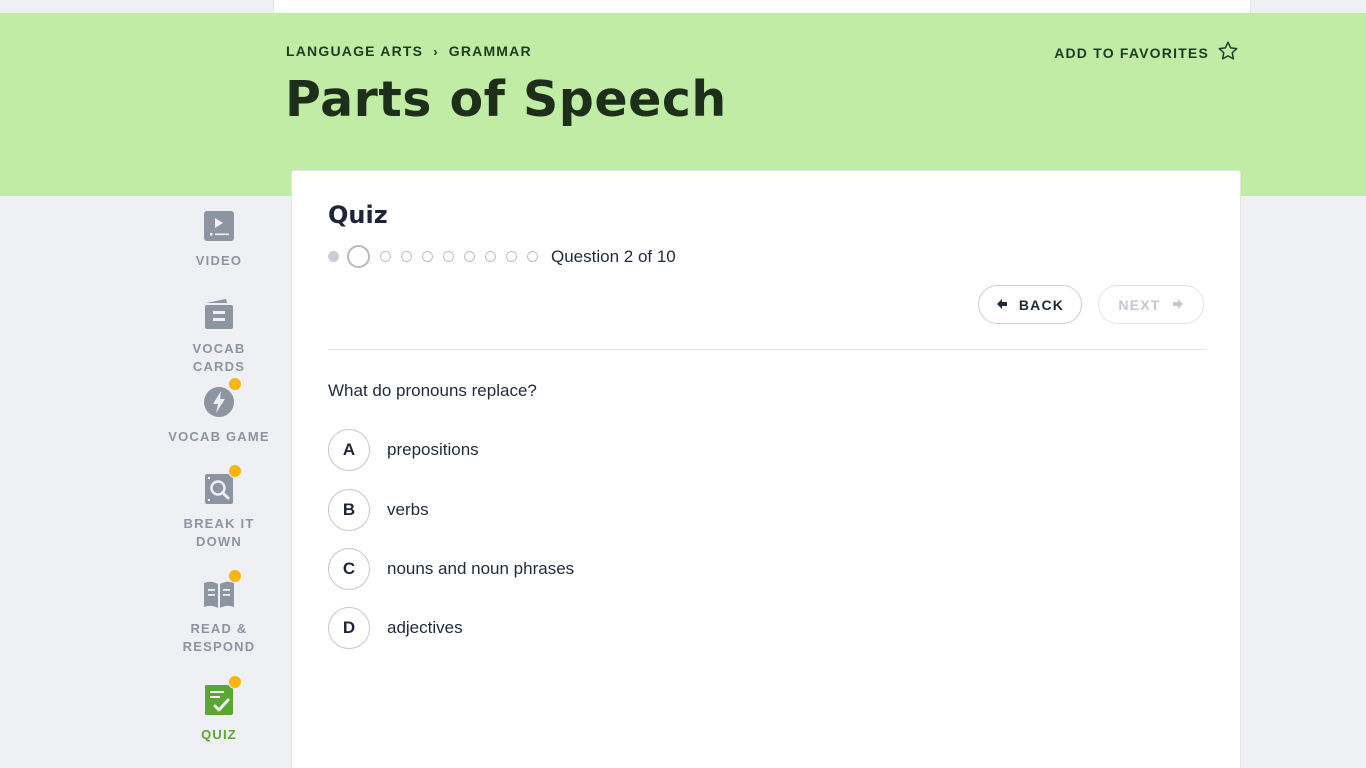 The width and height of the screenshot is (1366, 768). I want to click on question-counter: Question 2 of 10, so click(613, 256).